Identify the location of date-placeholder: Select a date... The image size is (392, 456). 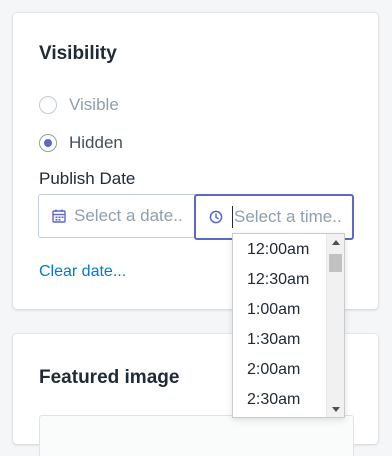
(128, 215).